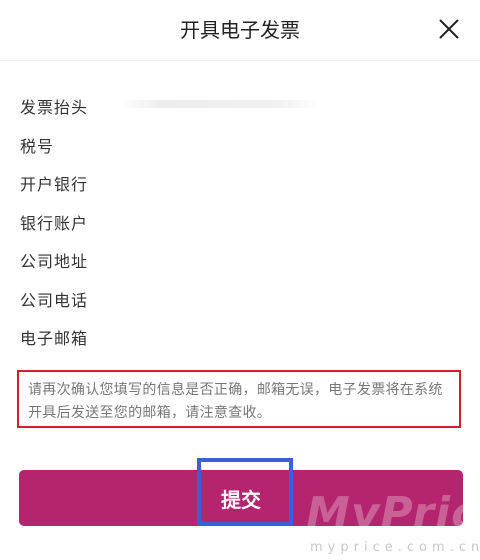  I want to click on page-title: 开具电子发票, so click(240, 30).